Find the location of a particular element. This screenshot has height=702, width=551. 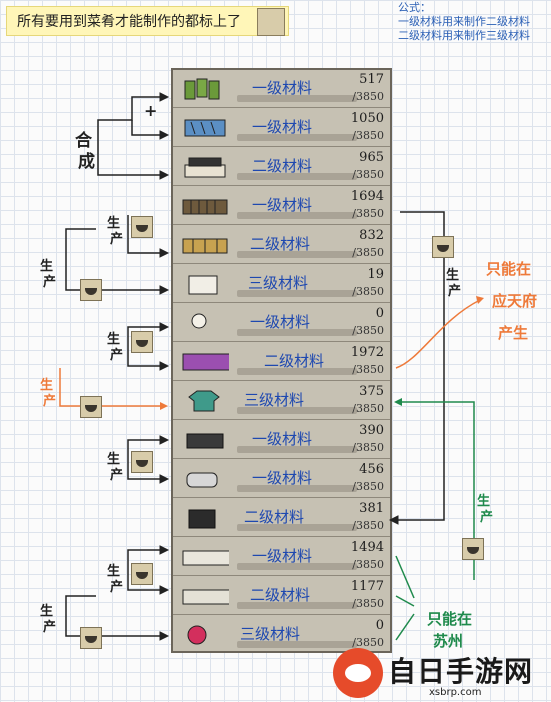

watermark: 自日手游网 xsbrp.com is located at coordinates (442, 675).